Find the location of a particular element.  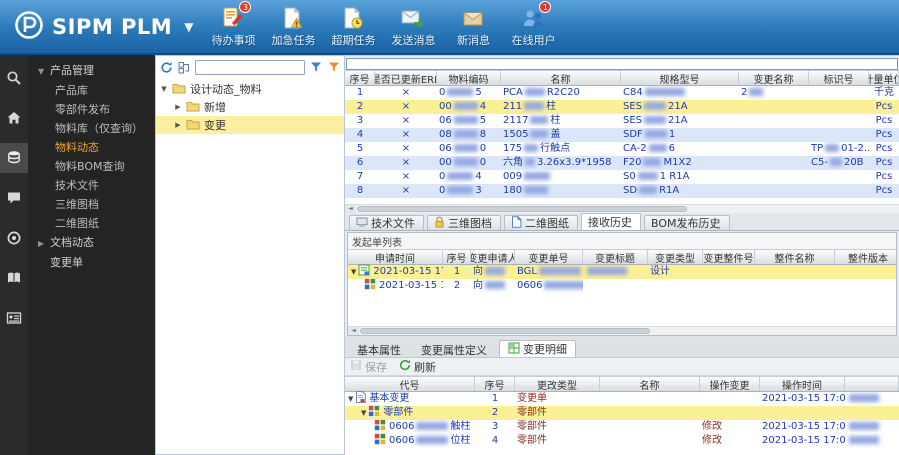

tab-二维图纸: 二维图纸 is located at coordinates (541, 222).